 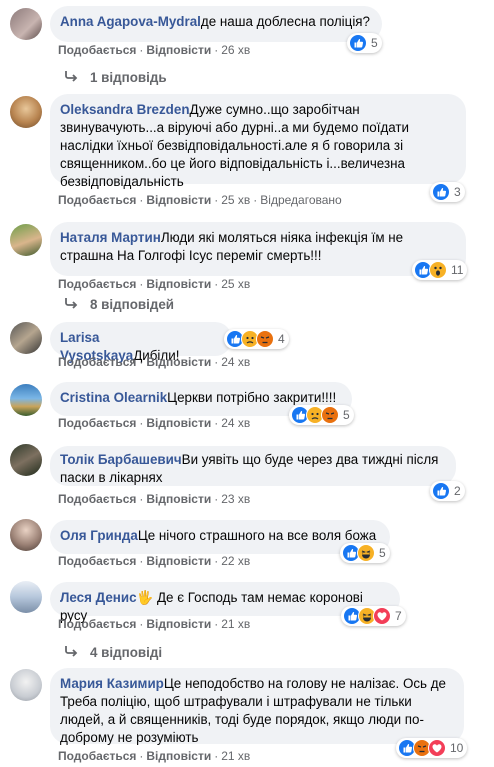 What do you see at coordinates (125, 109) in the screenshot?
I see `comment-author: Oleksandra Brezden` at bounding box center [125, 109].